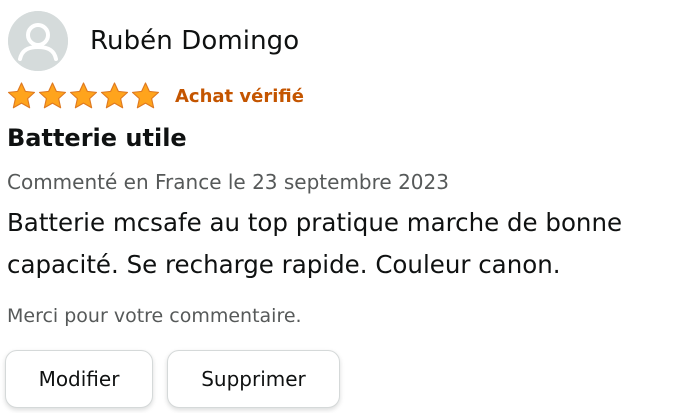 This screenshot has height=413, width=679. I want to click on rating-row: Achat vérifié, so click(155, 96).